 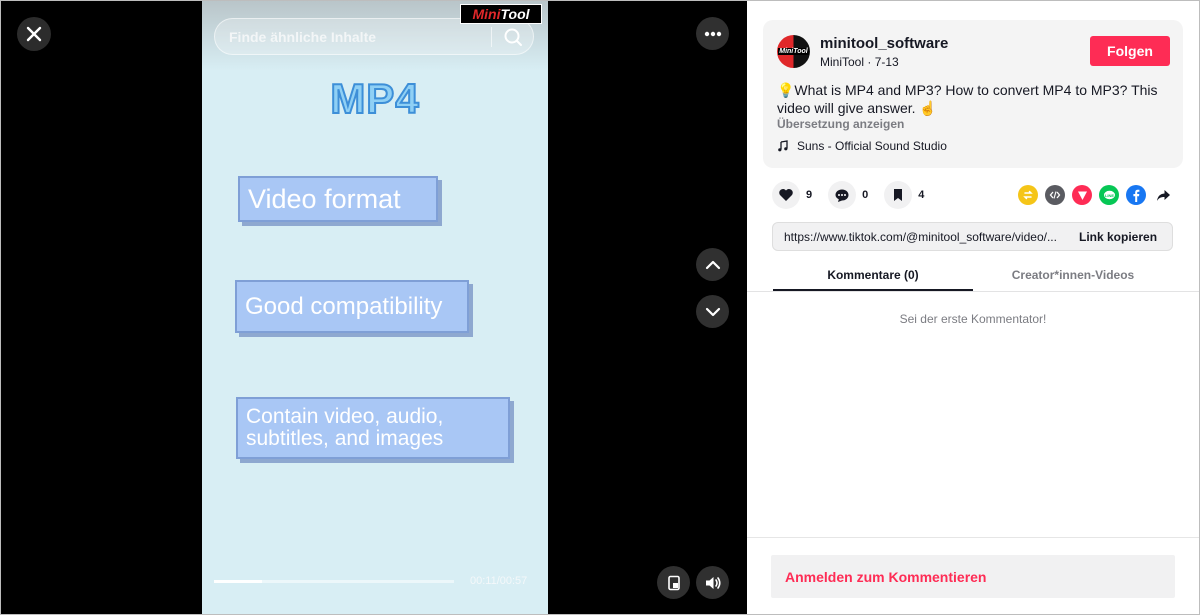 I want to click on bookmark-icon, so click(x=898, y=195).